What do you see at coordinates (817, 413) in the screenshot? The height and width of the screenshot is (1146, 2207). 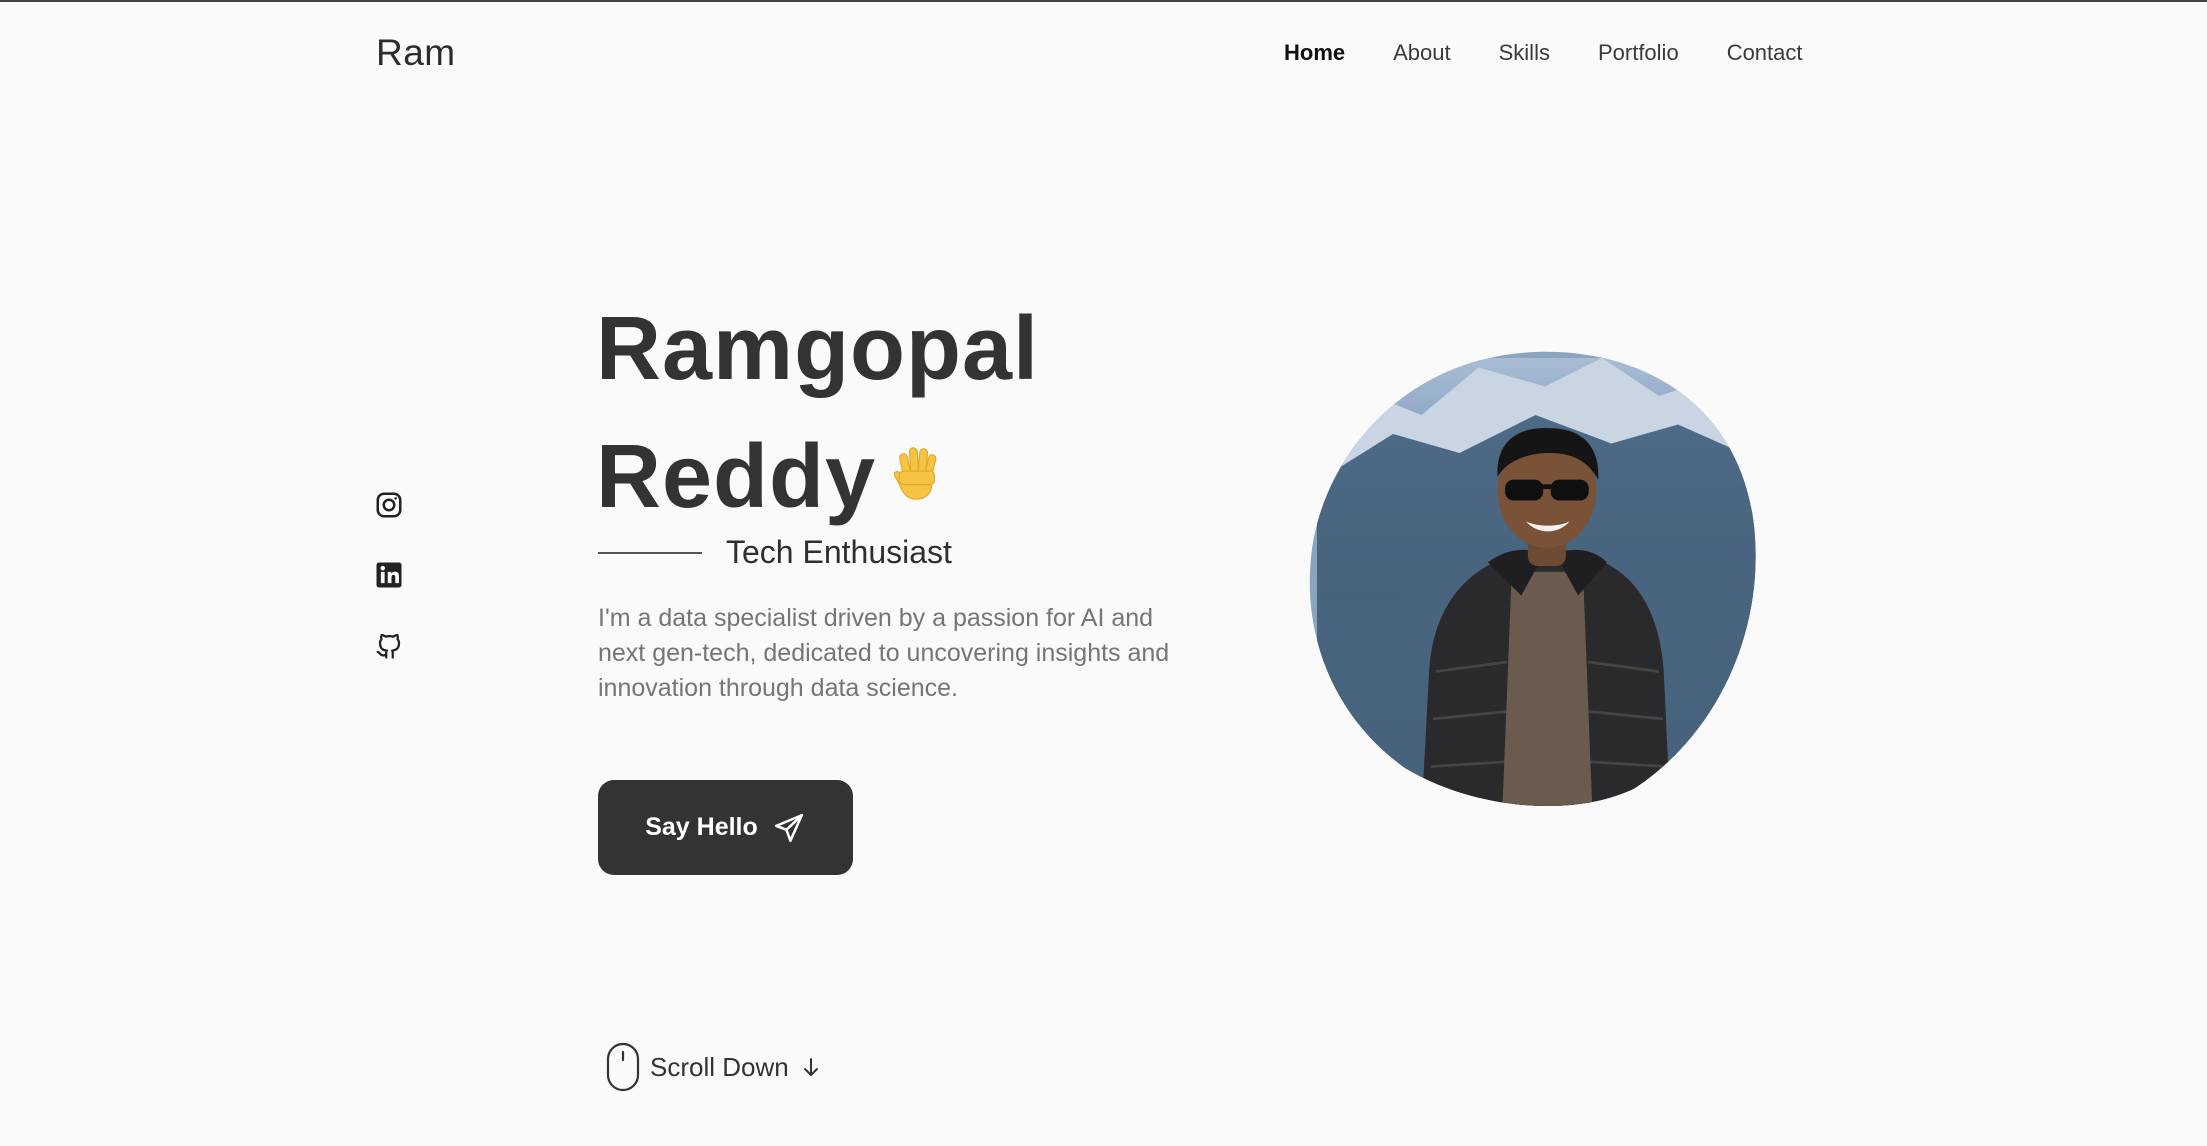 I see `hero-name: Ramgopal Reddy` at bounding box center [817, 413].